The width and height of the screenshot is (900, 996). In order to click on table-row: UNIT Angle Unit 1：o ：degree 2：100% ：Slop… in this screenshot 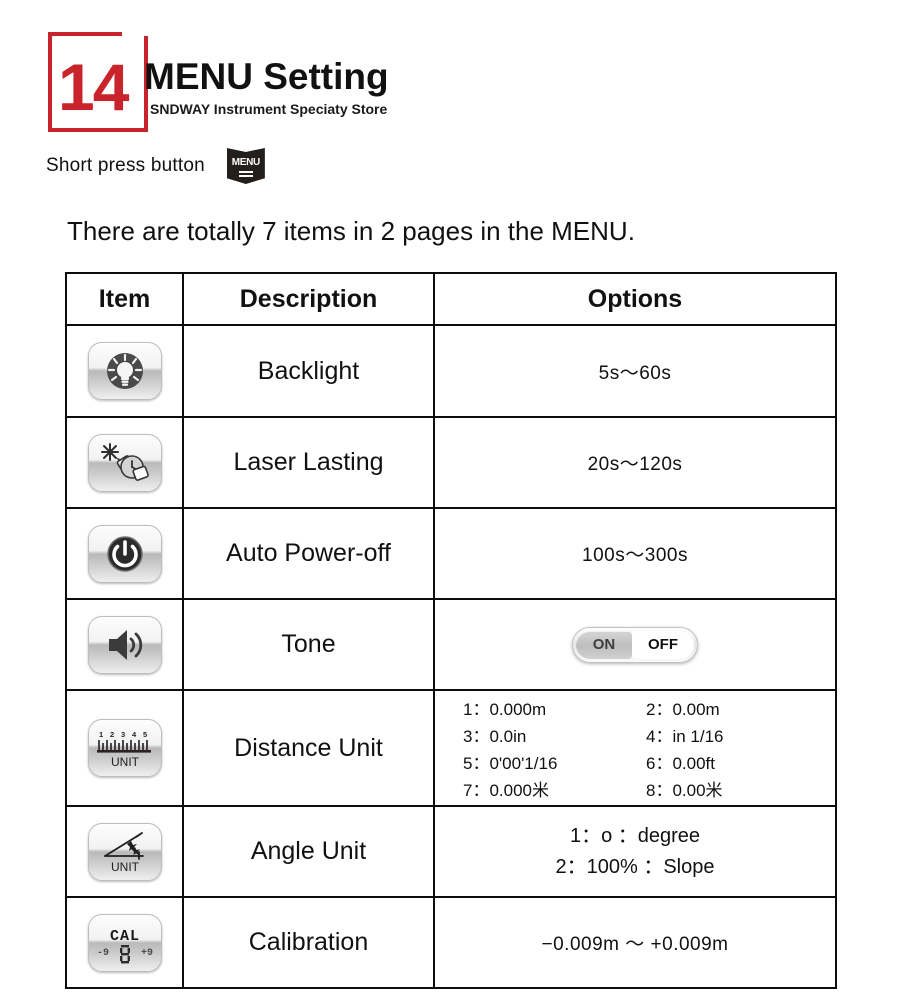, I will do `click(451, 851)`.